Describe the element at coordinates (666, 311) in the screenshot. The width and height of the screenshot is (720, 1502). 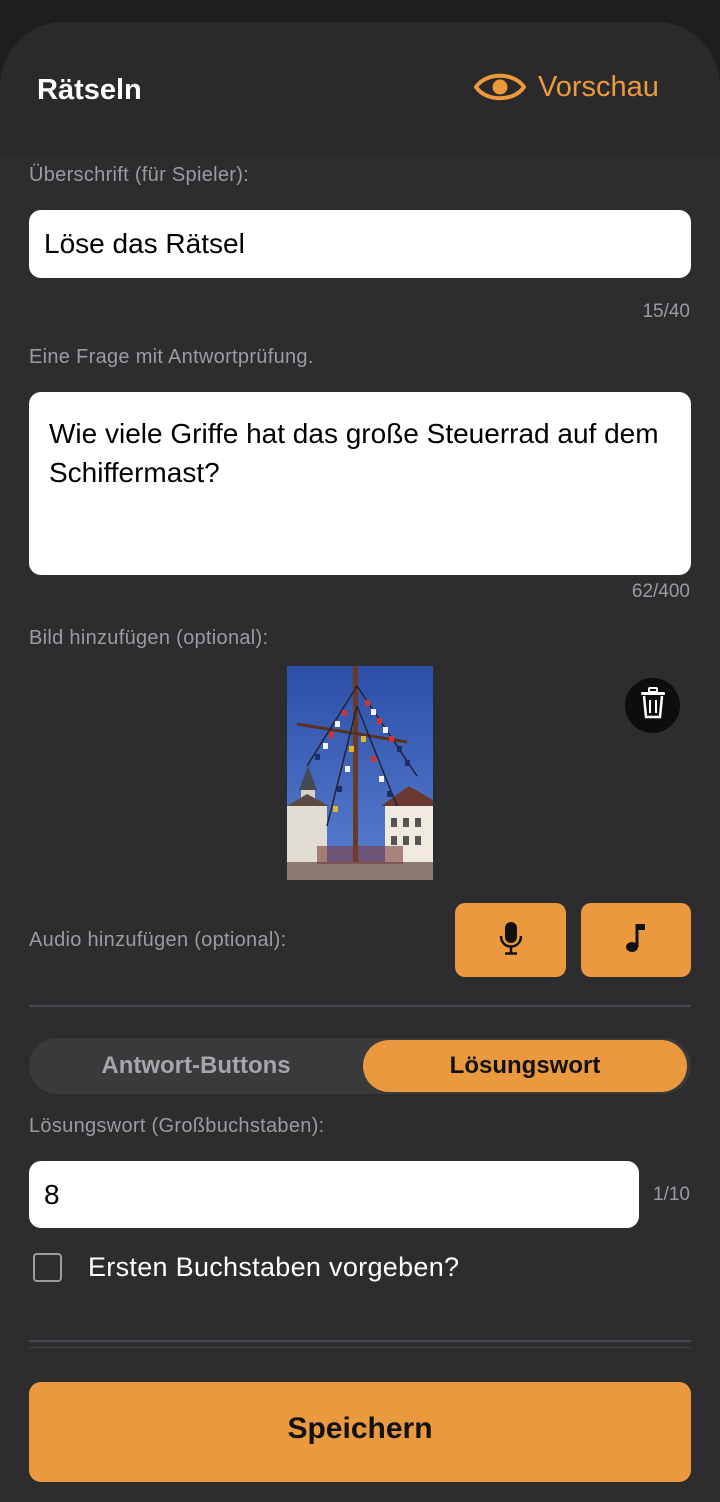
I see `heading-char-counter: 15/40` at that location.